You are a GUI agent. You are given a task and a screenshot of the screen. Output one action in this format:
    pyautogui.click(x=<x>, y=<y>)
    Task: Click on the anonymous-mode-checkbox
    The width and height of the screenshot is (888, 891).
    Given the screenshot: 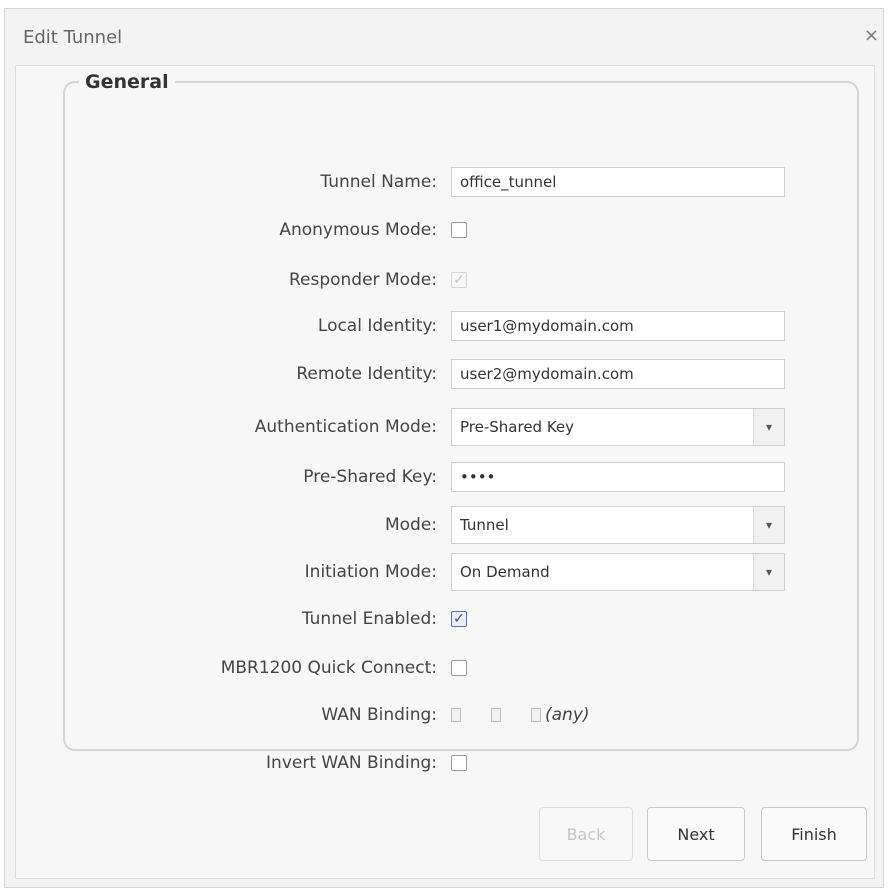 What is the action you would take?
    pyautogui.click(x=459, y=230)
    